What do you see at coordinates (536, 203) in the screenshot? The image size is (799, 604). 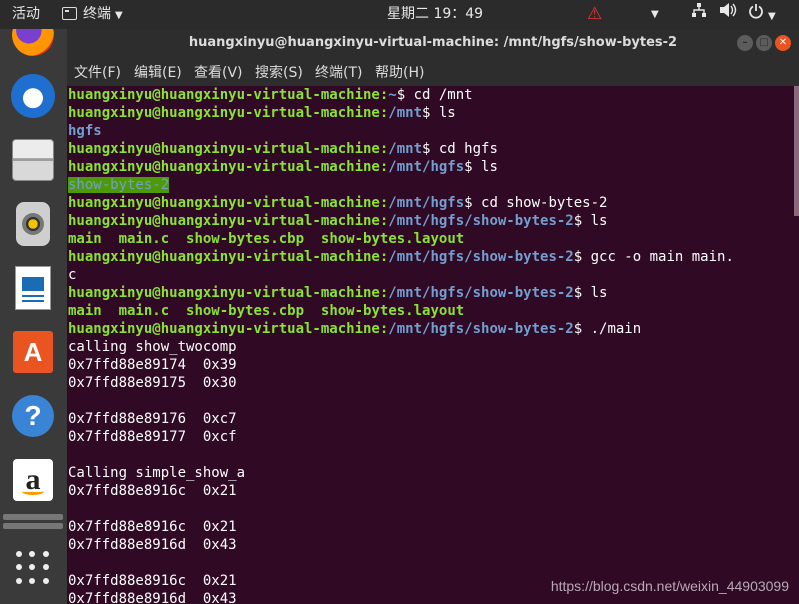 I see `command-text: $ cd show-bytes-2` at bounding box center [536, 203].